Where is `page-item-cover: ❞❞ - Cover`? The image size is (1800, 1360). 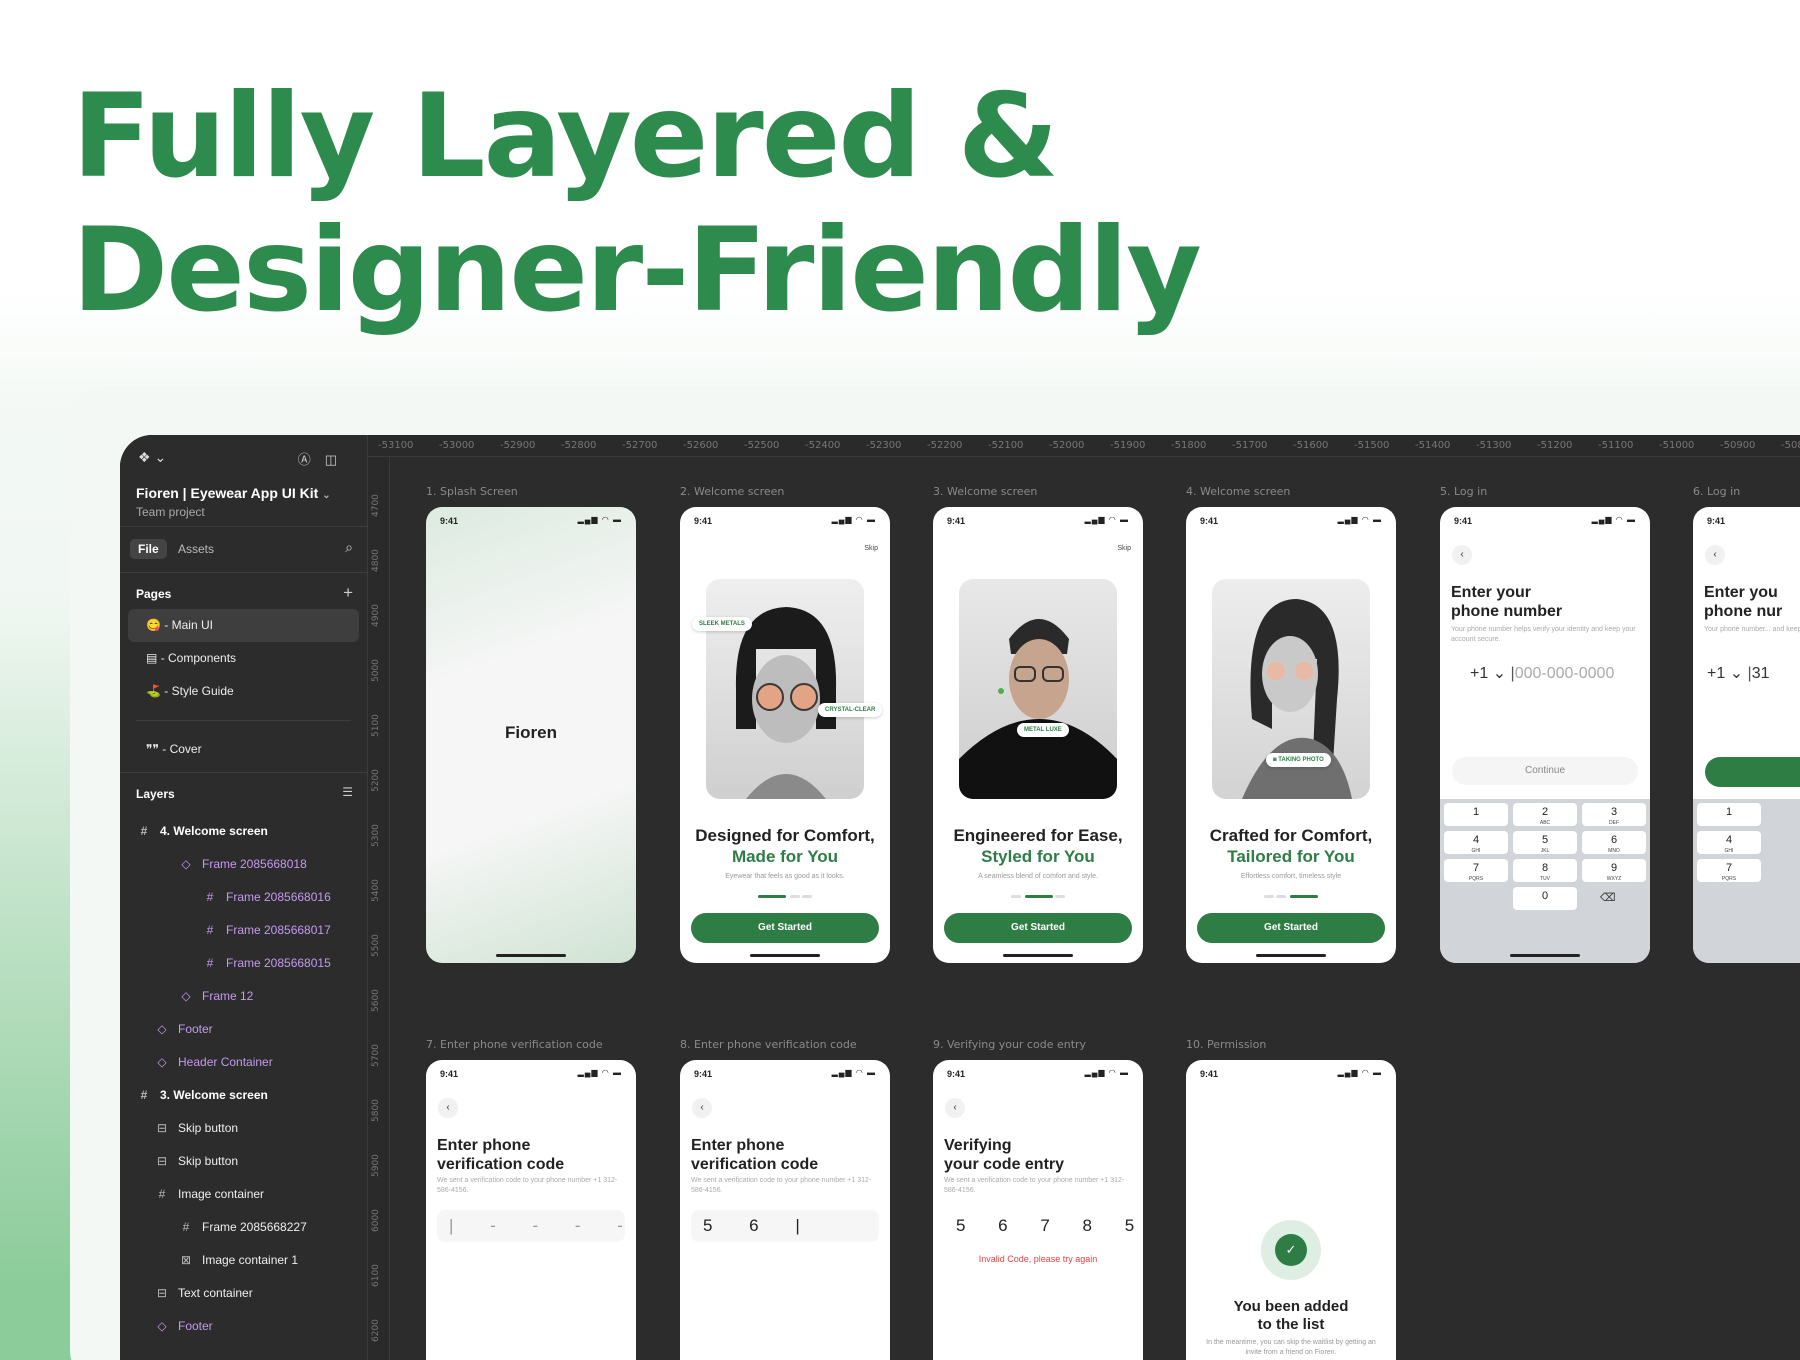
page-item-cover: ❞❞ - Cover is located at coordinates (243, 749).